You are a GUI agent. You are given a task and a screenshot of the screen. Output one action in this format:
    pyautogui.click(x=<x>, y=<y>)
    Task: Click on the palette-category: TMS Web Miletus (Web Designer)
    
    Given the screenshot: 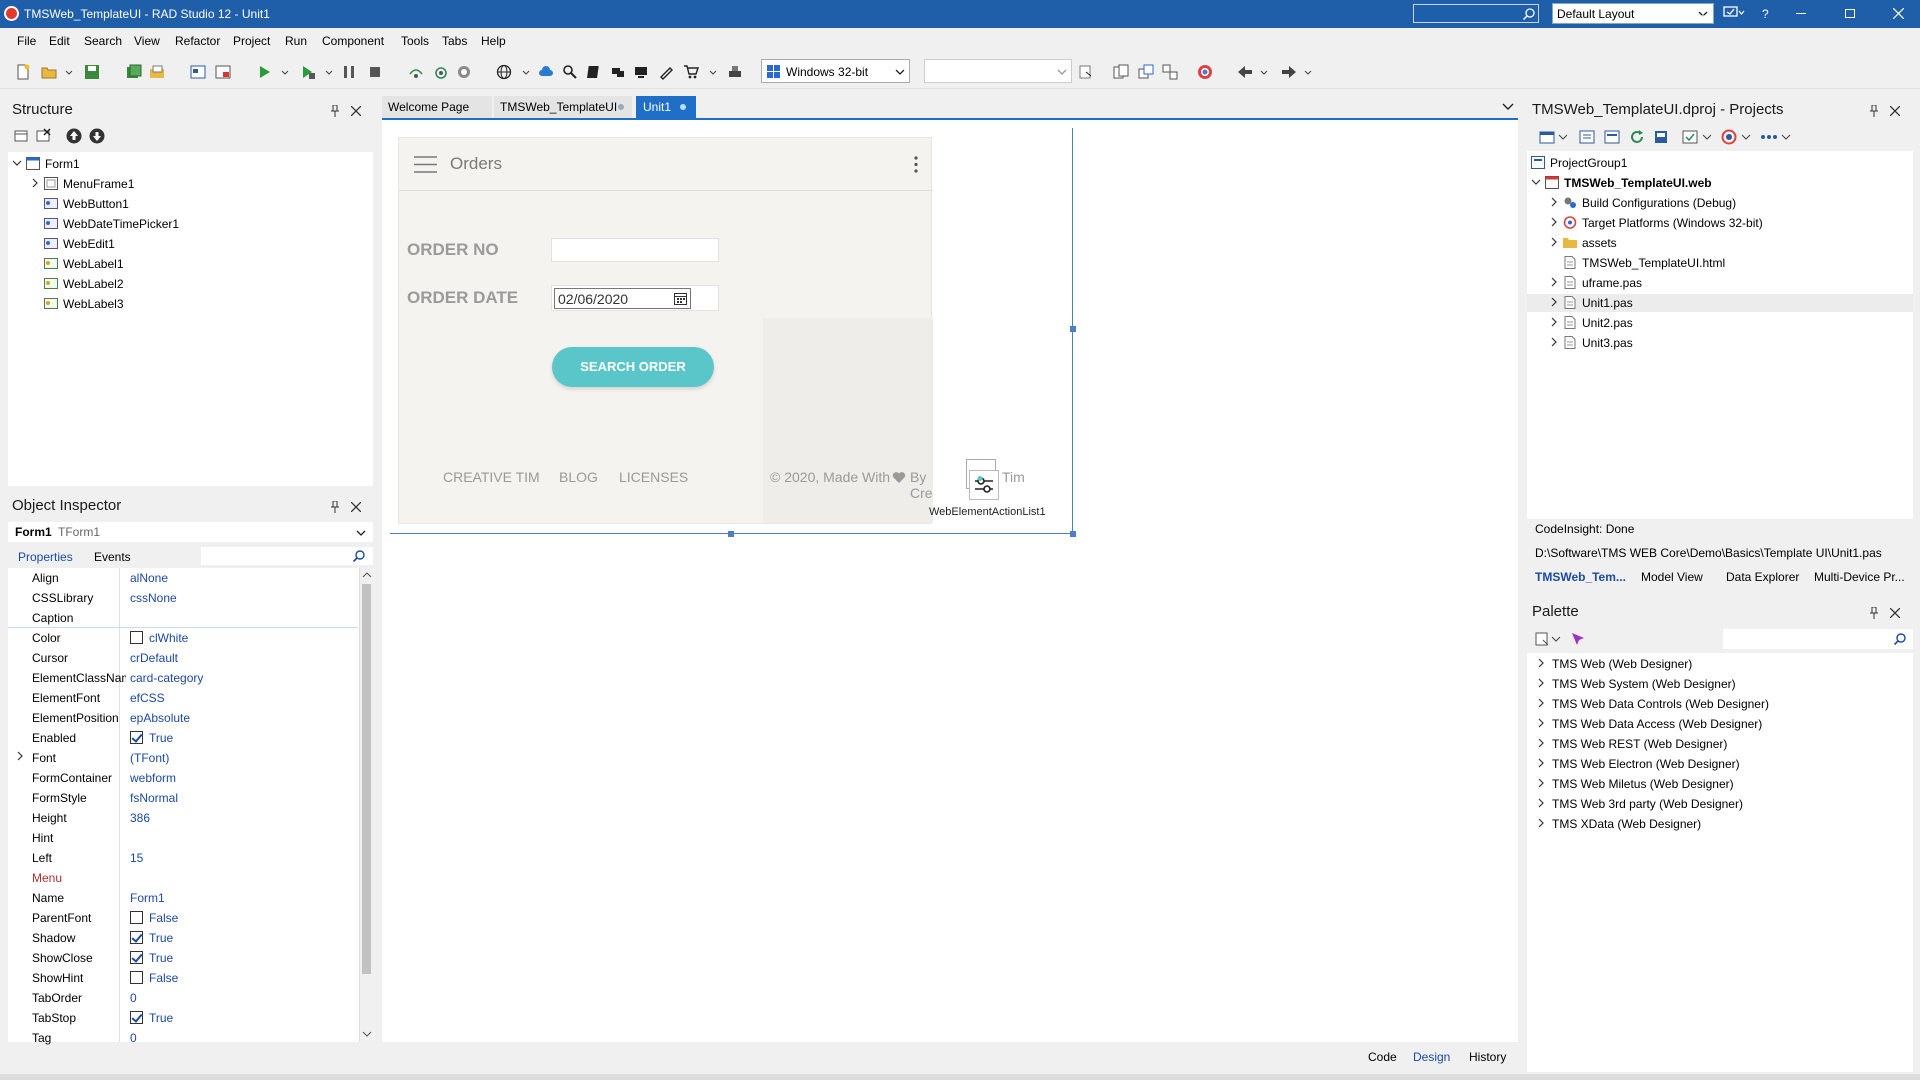 What is the action you would take?
    pyautogui.click(x=1720, y=784)
    